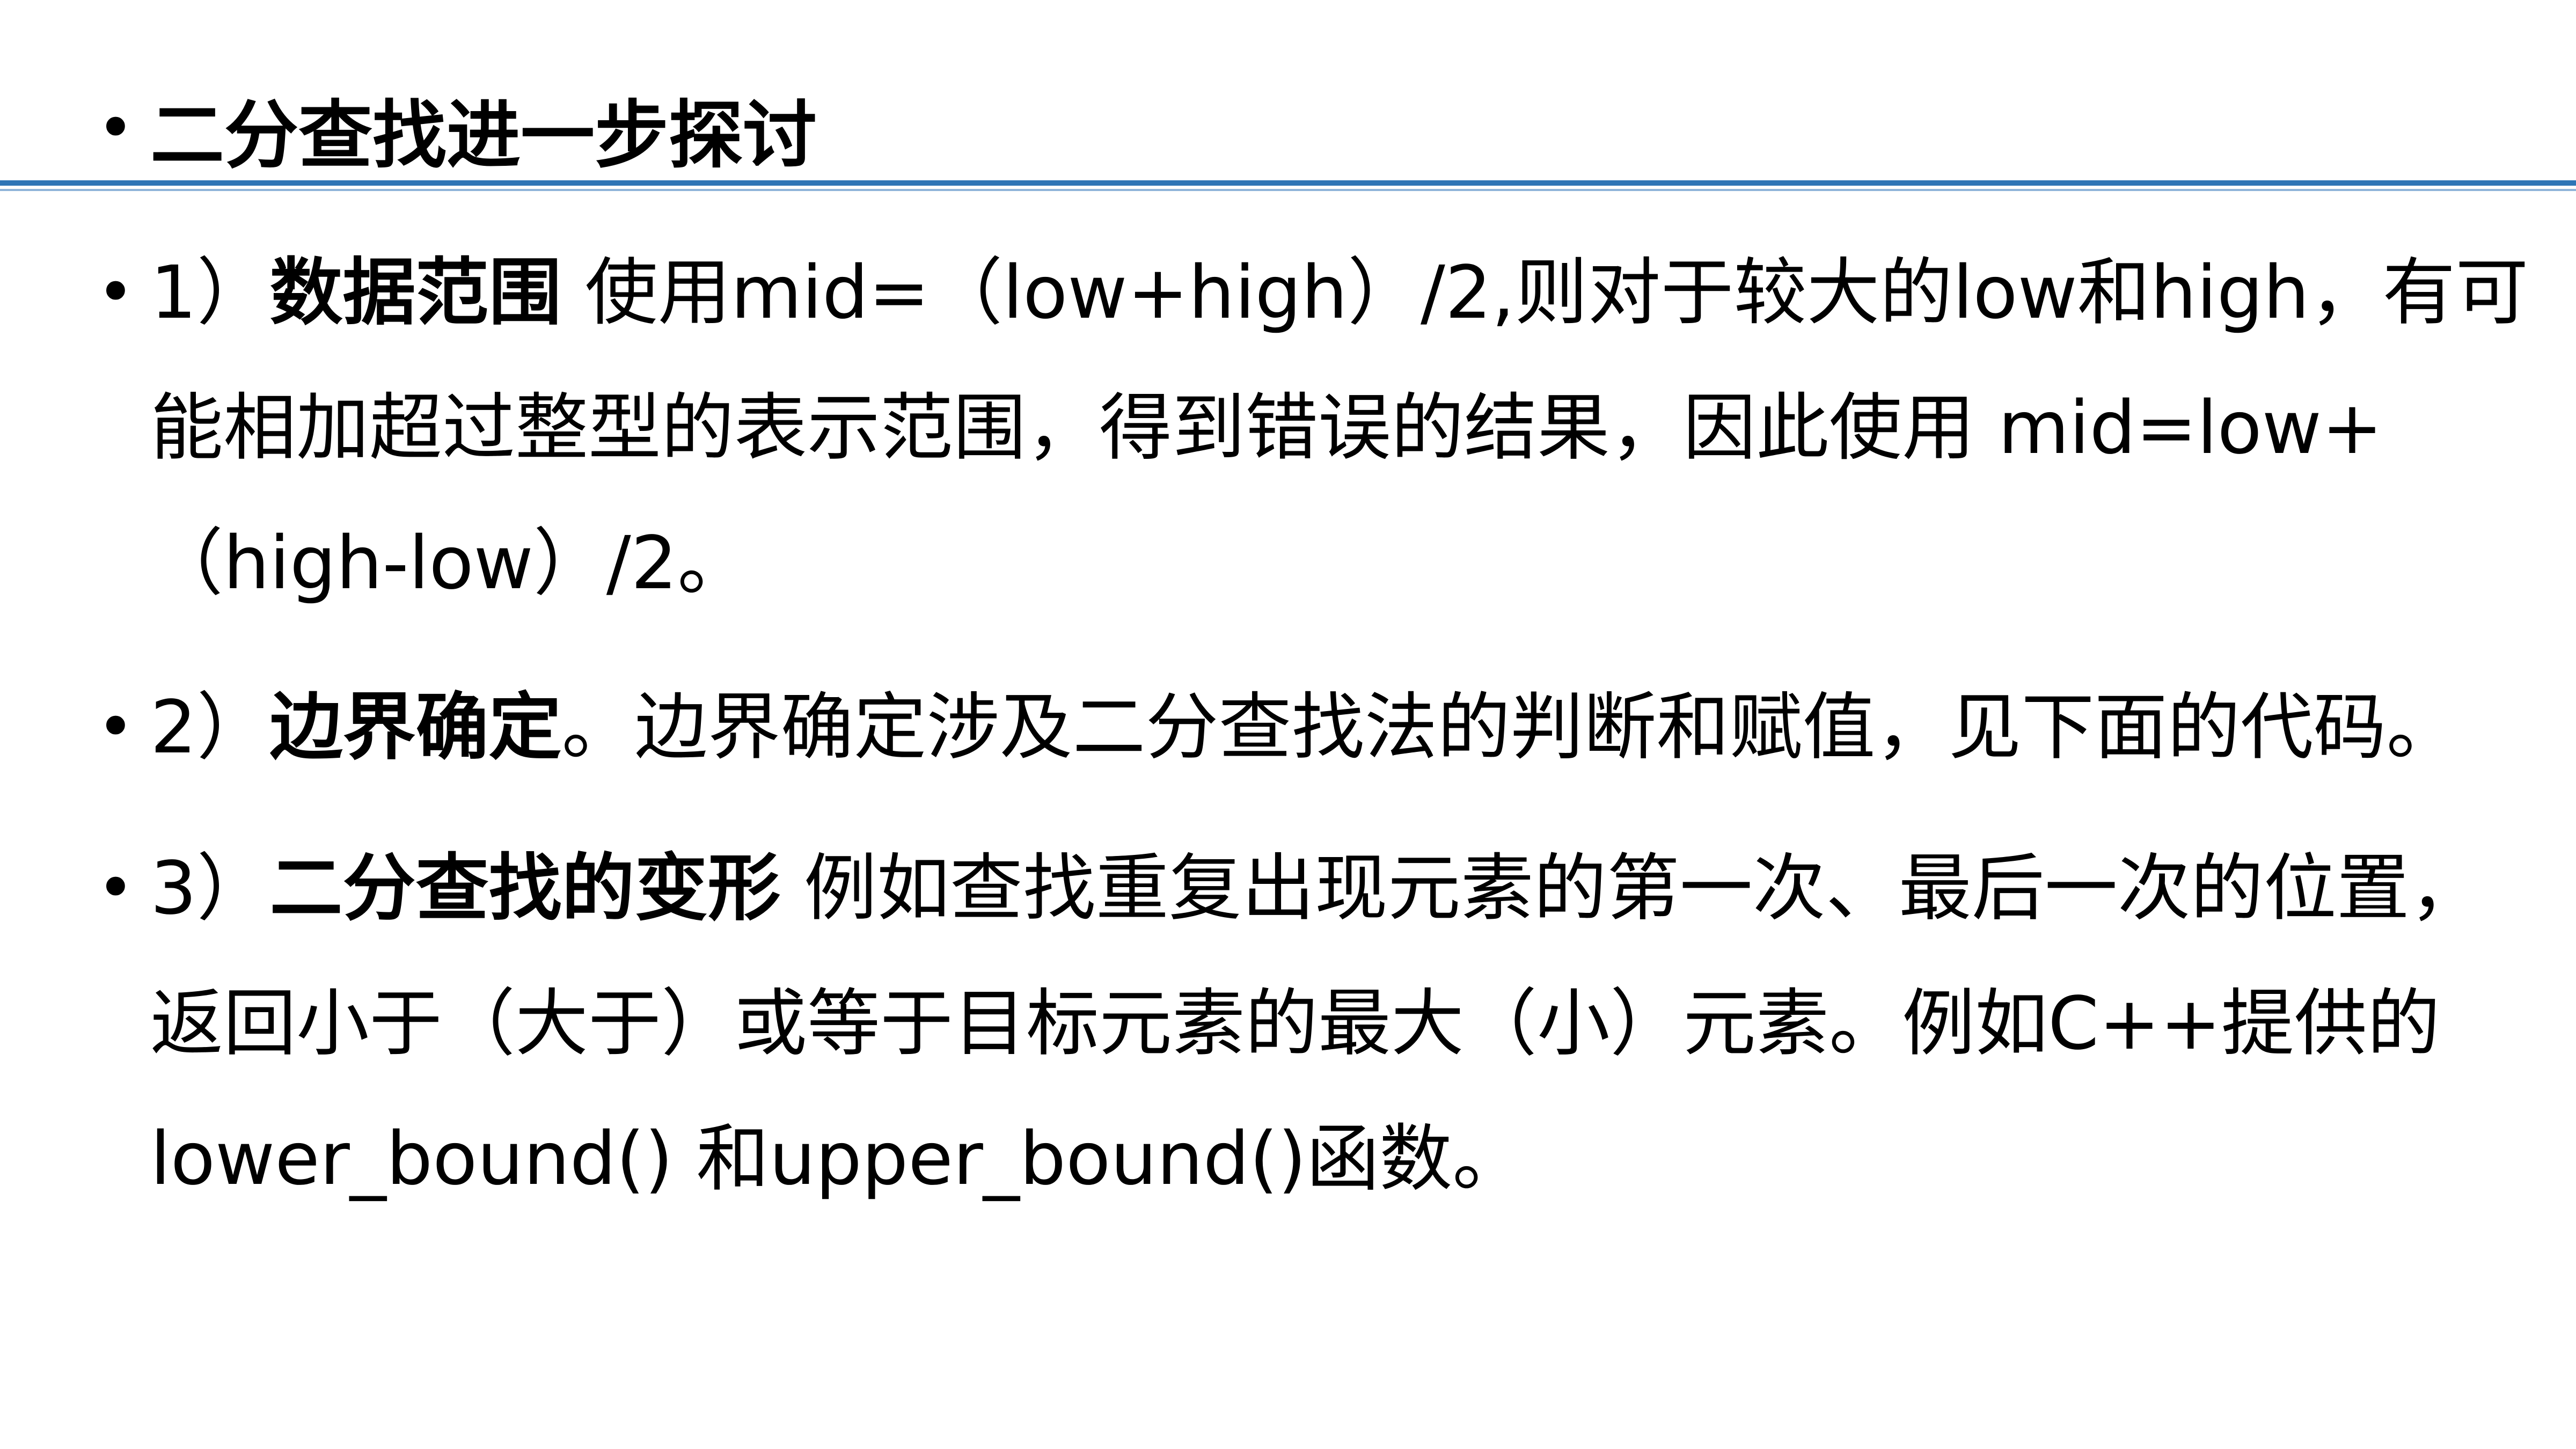  I want to click on slide-title-row: • 二分查找进一步探讨, so click(457, 129).